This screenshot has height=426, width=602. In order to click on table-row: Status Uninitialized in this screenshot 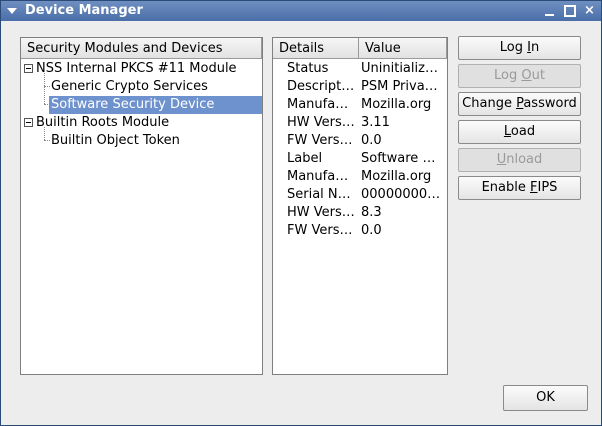, I will do `click(360, 69)`.